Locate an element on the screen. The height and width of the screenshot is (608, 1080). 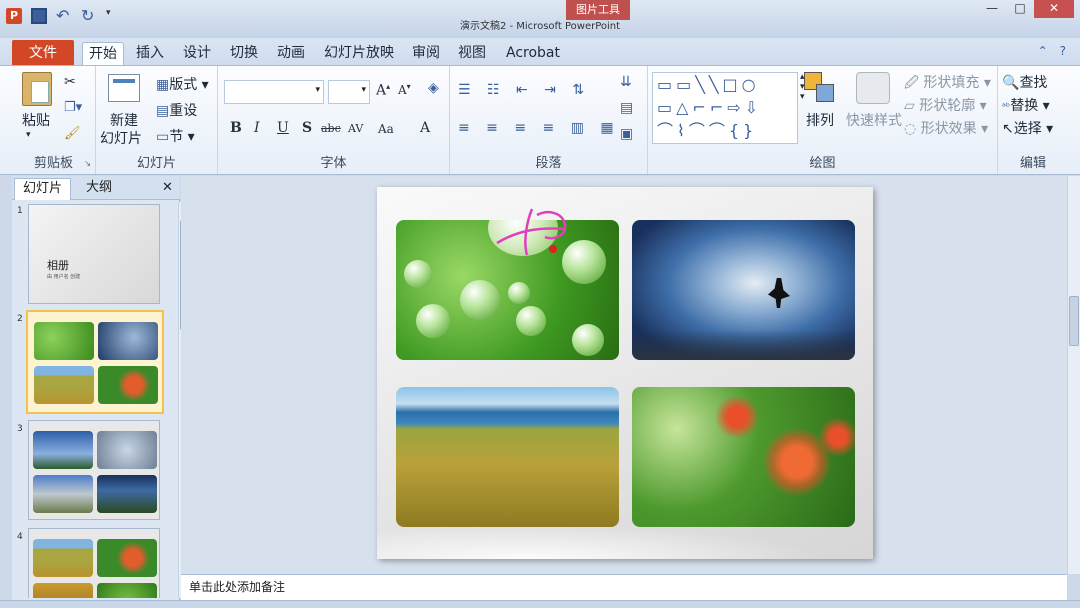
shadow-button: S is located at coordinates (307, 128).